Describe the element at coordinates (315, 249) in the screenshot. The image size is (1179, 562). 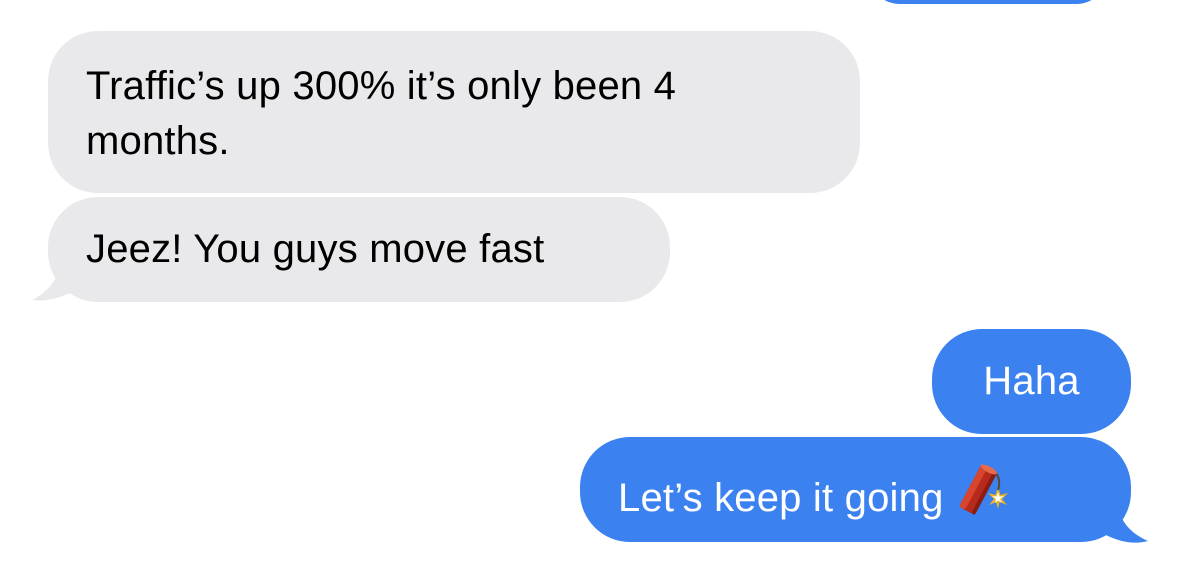
I see `message-text: Jeez! You guys move fast` at that location.